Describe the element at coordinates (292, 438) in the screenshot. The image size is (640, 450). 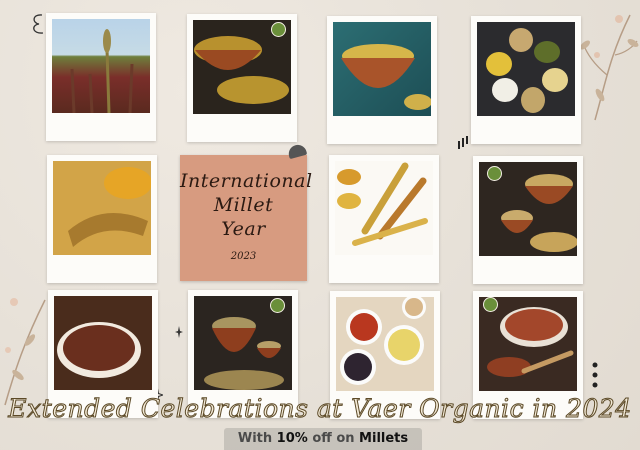
I see `offer-percent: 10%` at that location.